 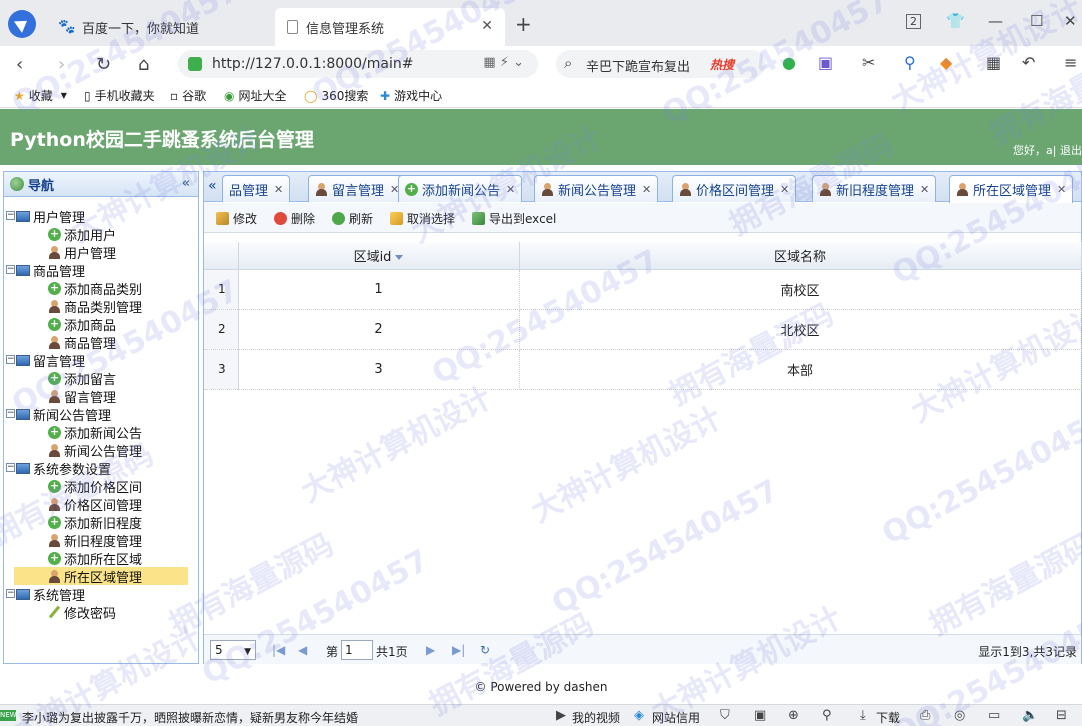 I want to click on zoom-icon: ⊟, so click(x=1061, y=715).